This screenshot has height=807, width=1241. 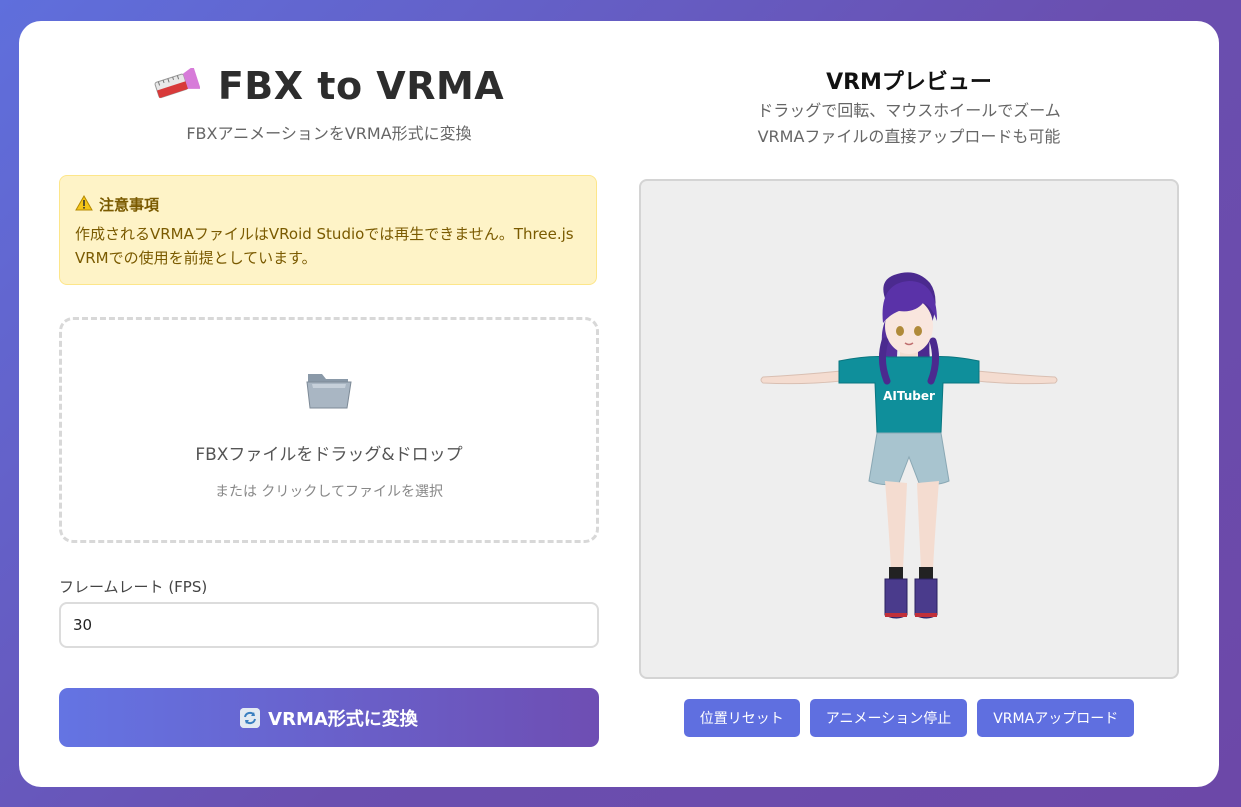 I want to click on folder-icon, so click(x=329, y=388).